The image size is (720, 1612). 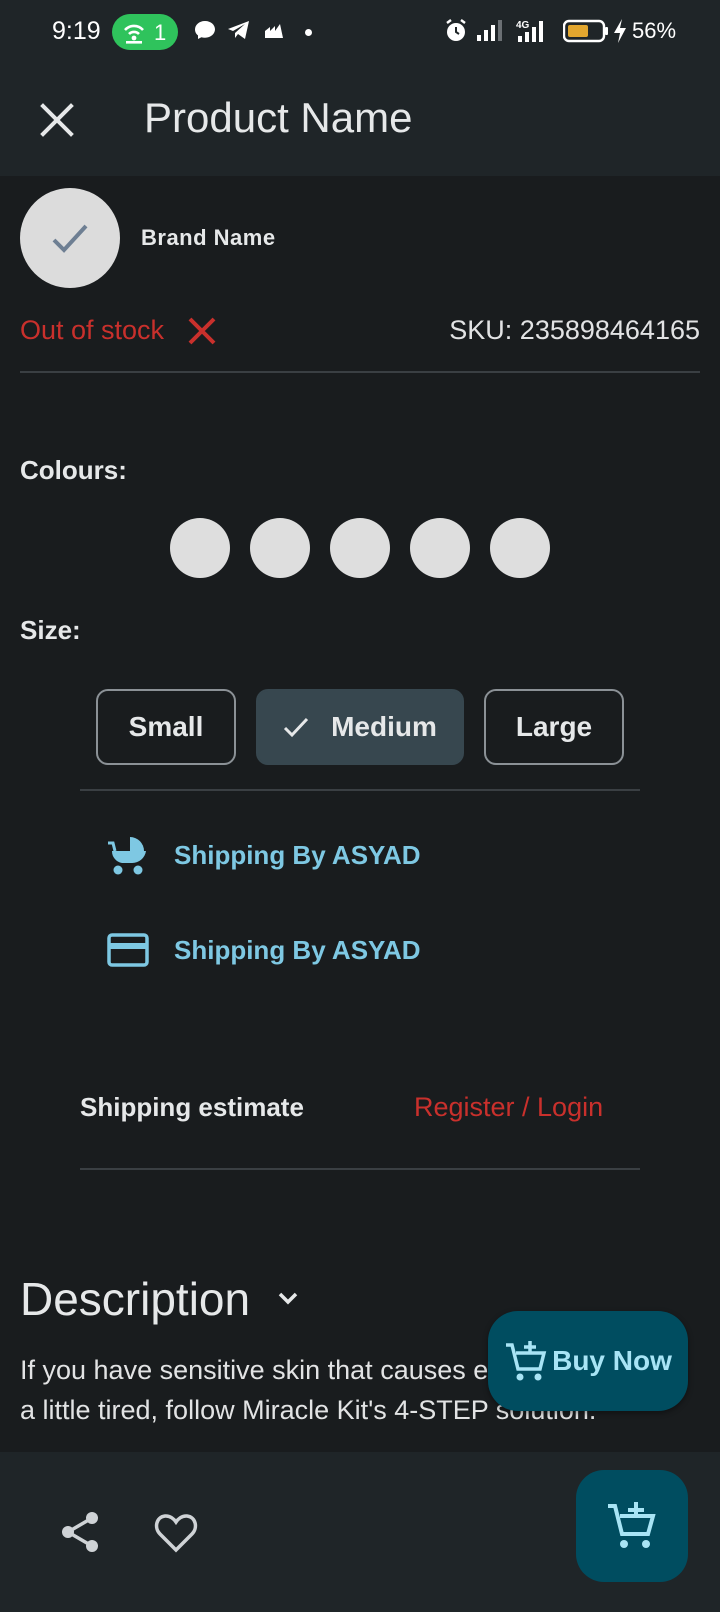 I want to click on status-bar: 9:19 1 4G 56%, so click(x=360, y=32).